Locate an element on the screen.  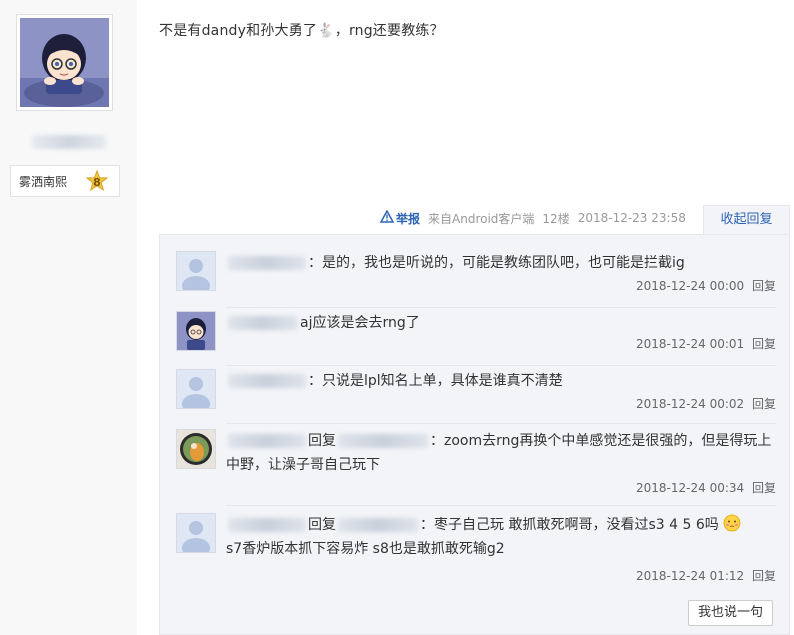
forum-badge: 雾洒南熙 8 is located at coordinates (65, 181).